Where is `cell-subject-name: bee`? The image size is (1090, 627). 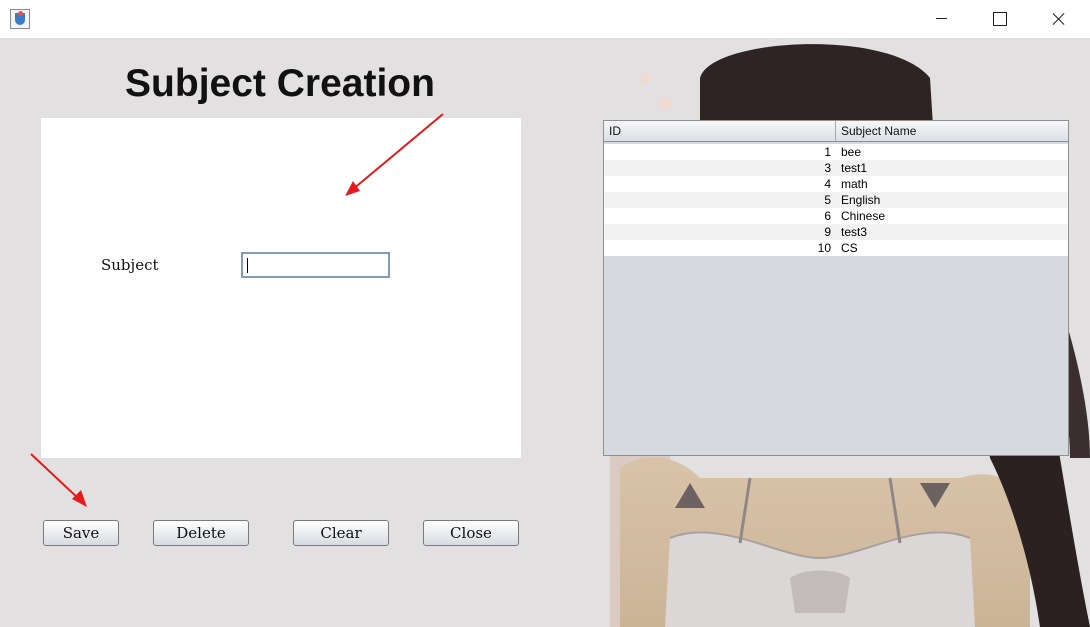
cell-subject-name: bee is located at coordinates (851, 152).